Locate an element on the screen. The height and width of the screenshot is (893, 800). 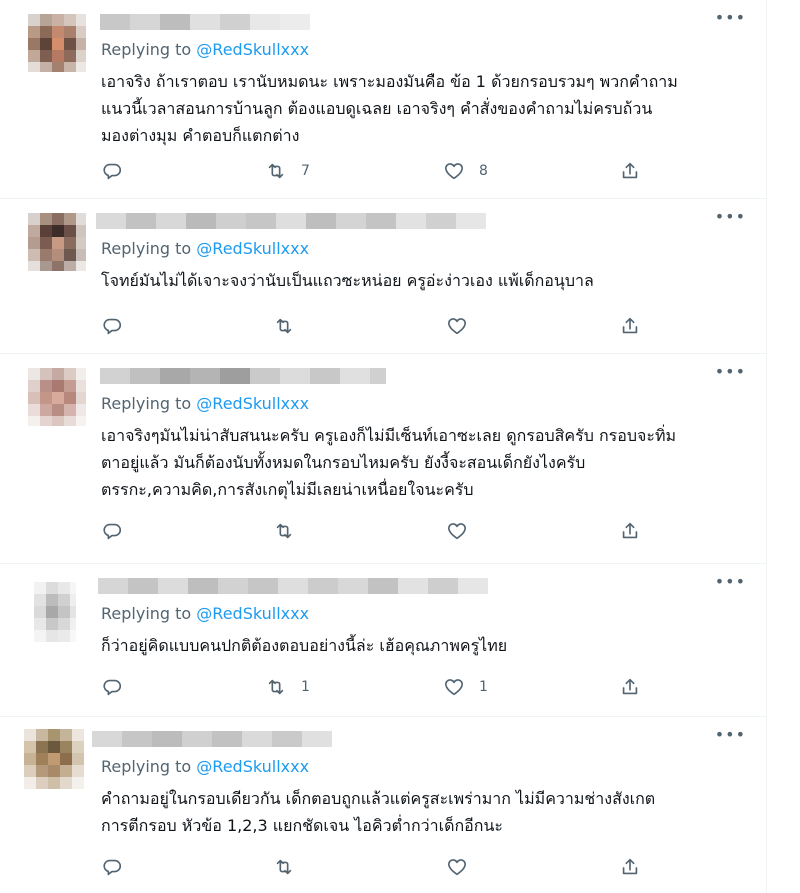
like-button: 8 is located at coordinates (465, 171).